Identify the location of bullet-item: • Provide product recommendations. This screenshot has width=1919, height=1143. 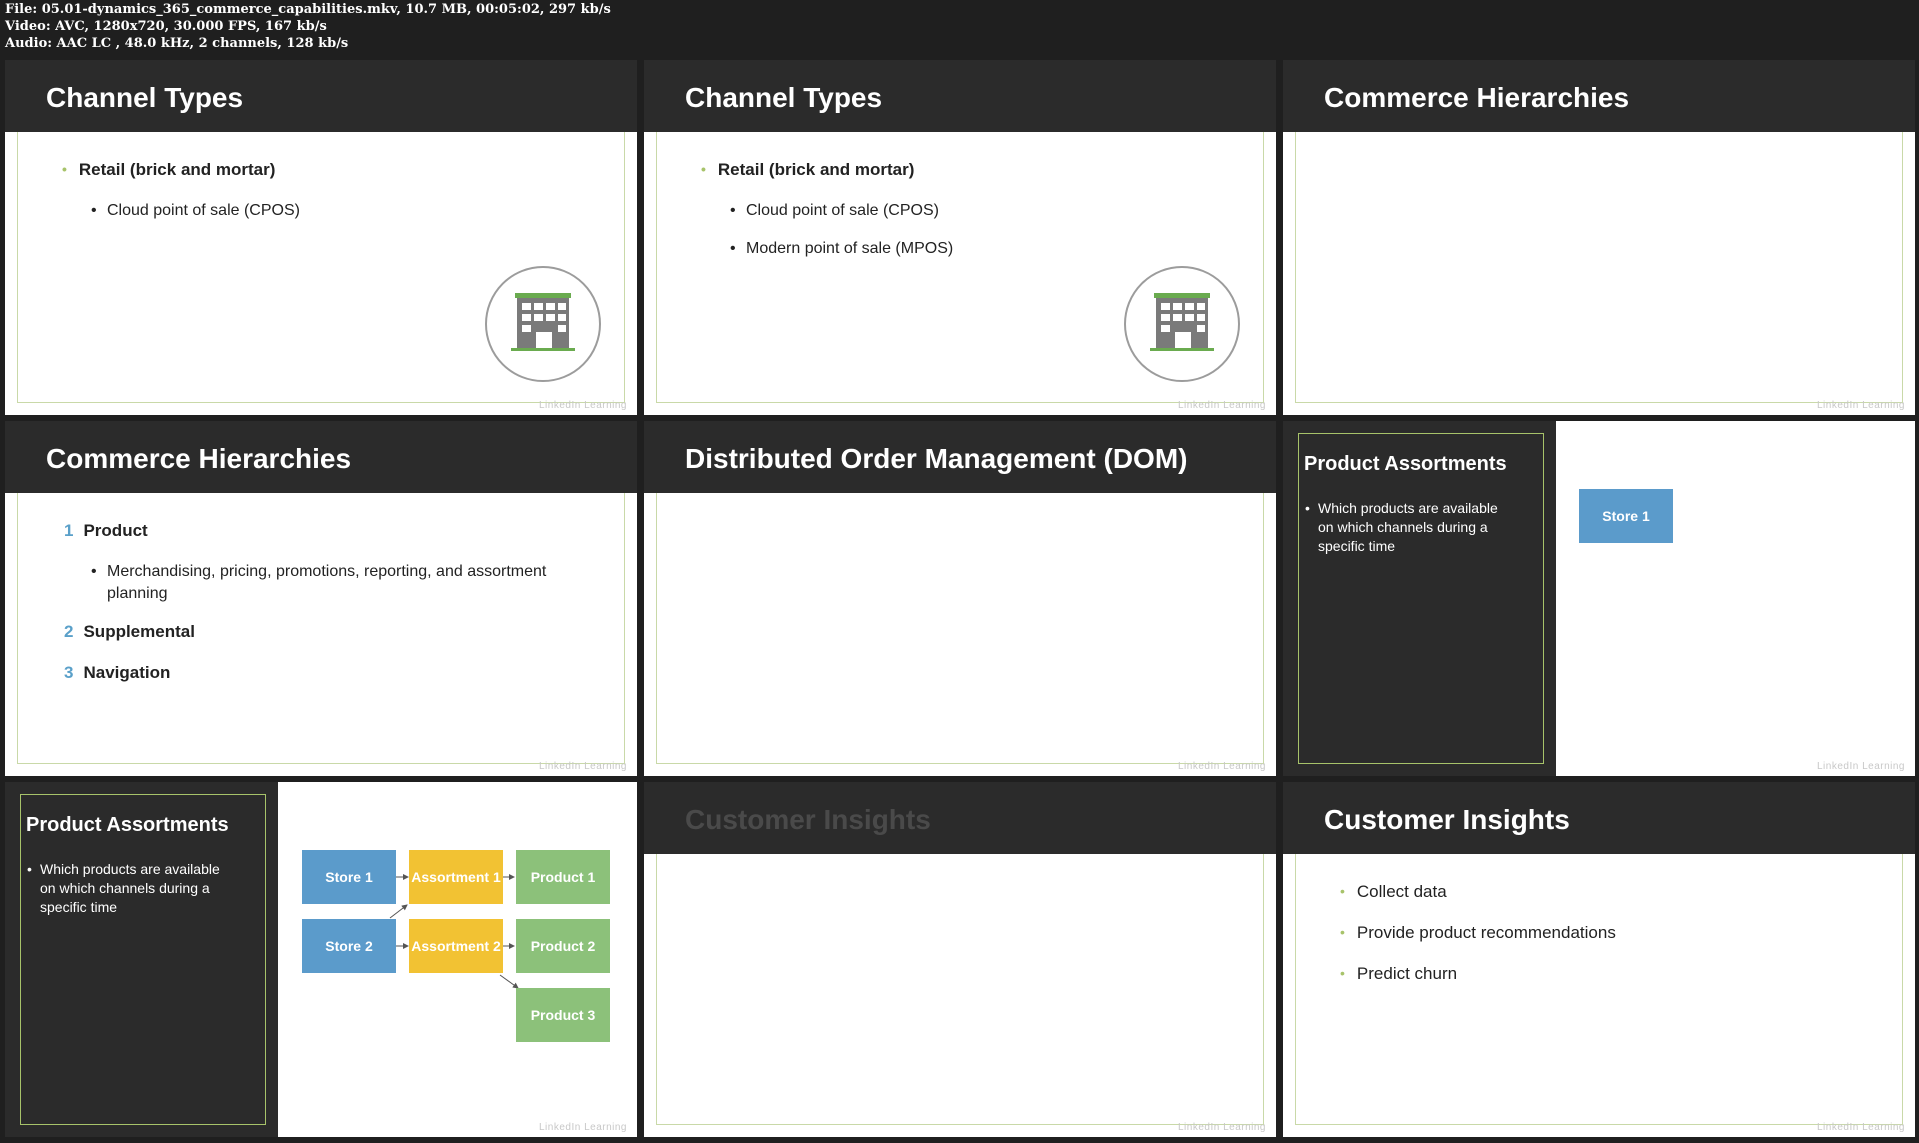
(1478, 933).